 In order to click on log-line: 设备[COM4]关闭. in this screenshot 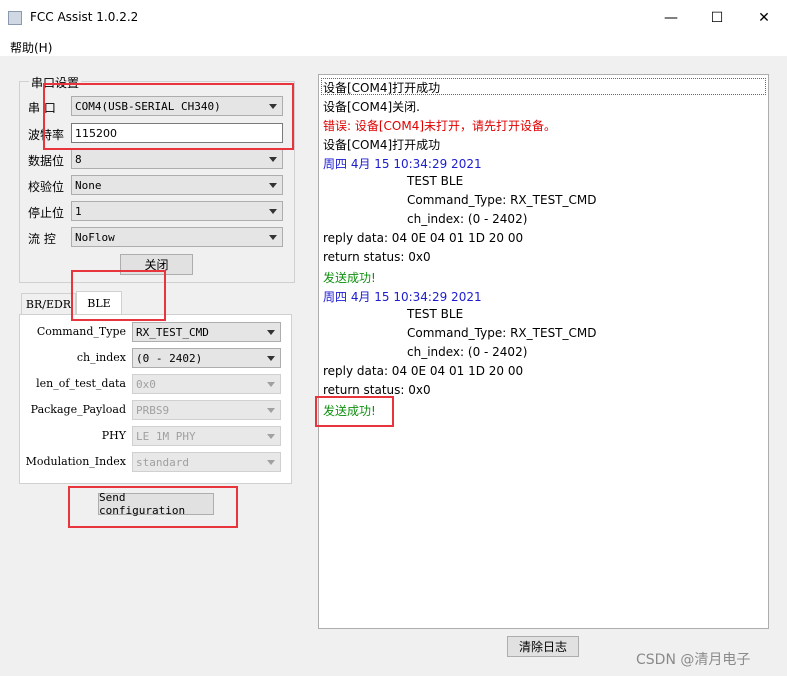, I will do `click(371, 107)`.